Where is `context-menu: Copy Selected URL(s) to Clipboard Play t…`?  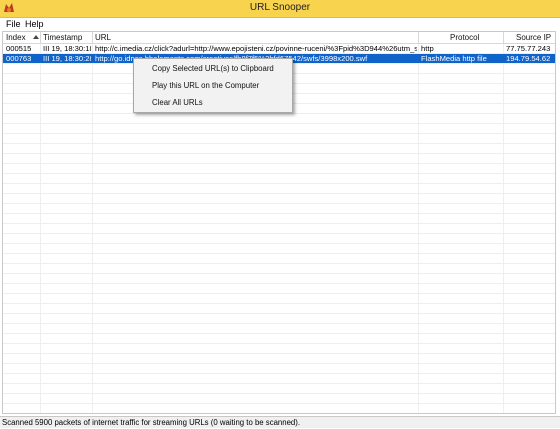 context-menu: Copy Selected URL(s) to Clipboard Play t… is located at coordinates (213, 85).